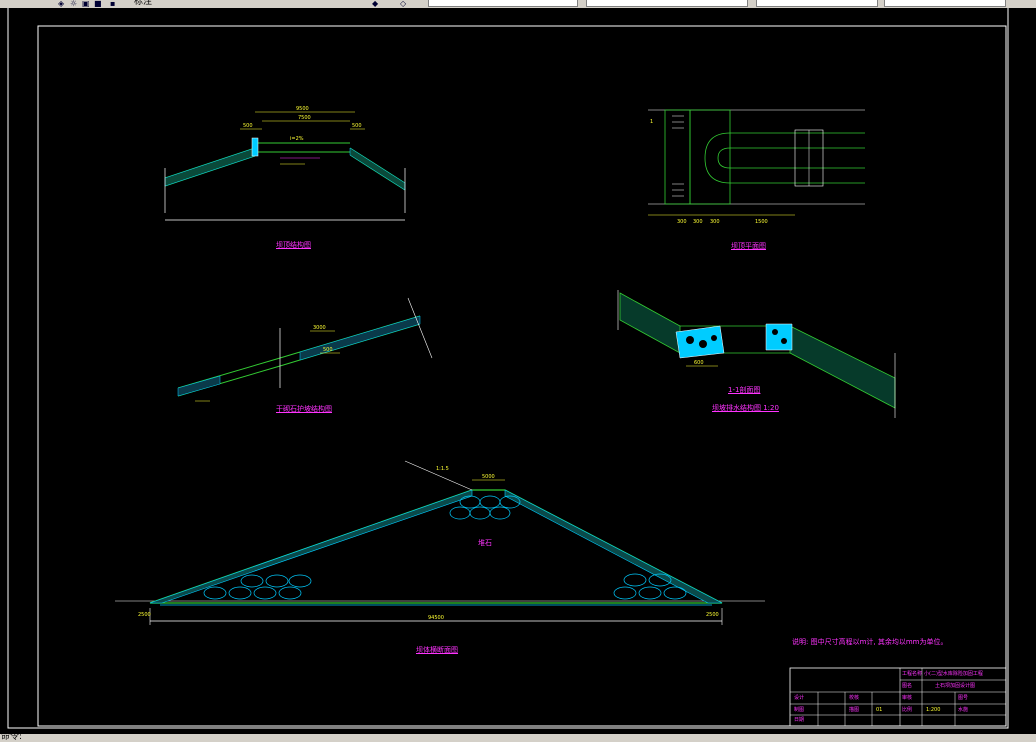 The image size is (1036, 742). I want to click on tb-company-label: 工程名称, so click(912, 674).